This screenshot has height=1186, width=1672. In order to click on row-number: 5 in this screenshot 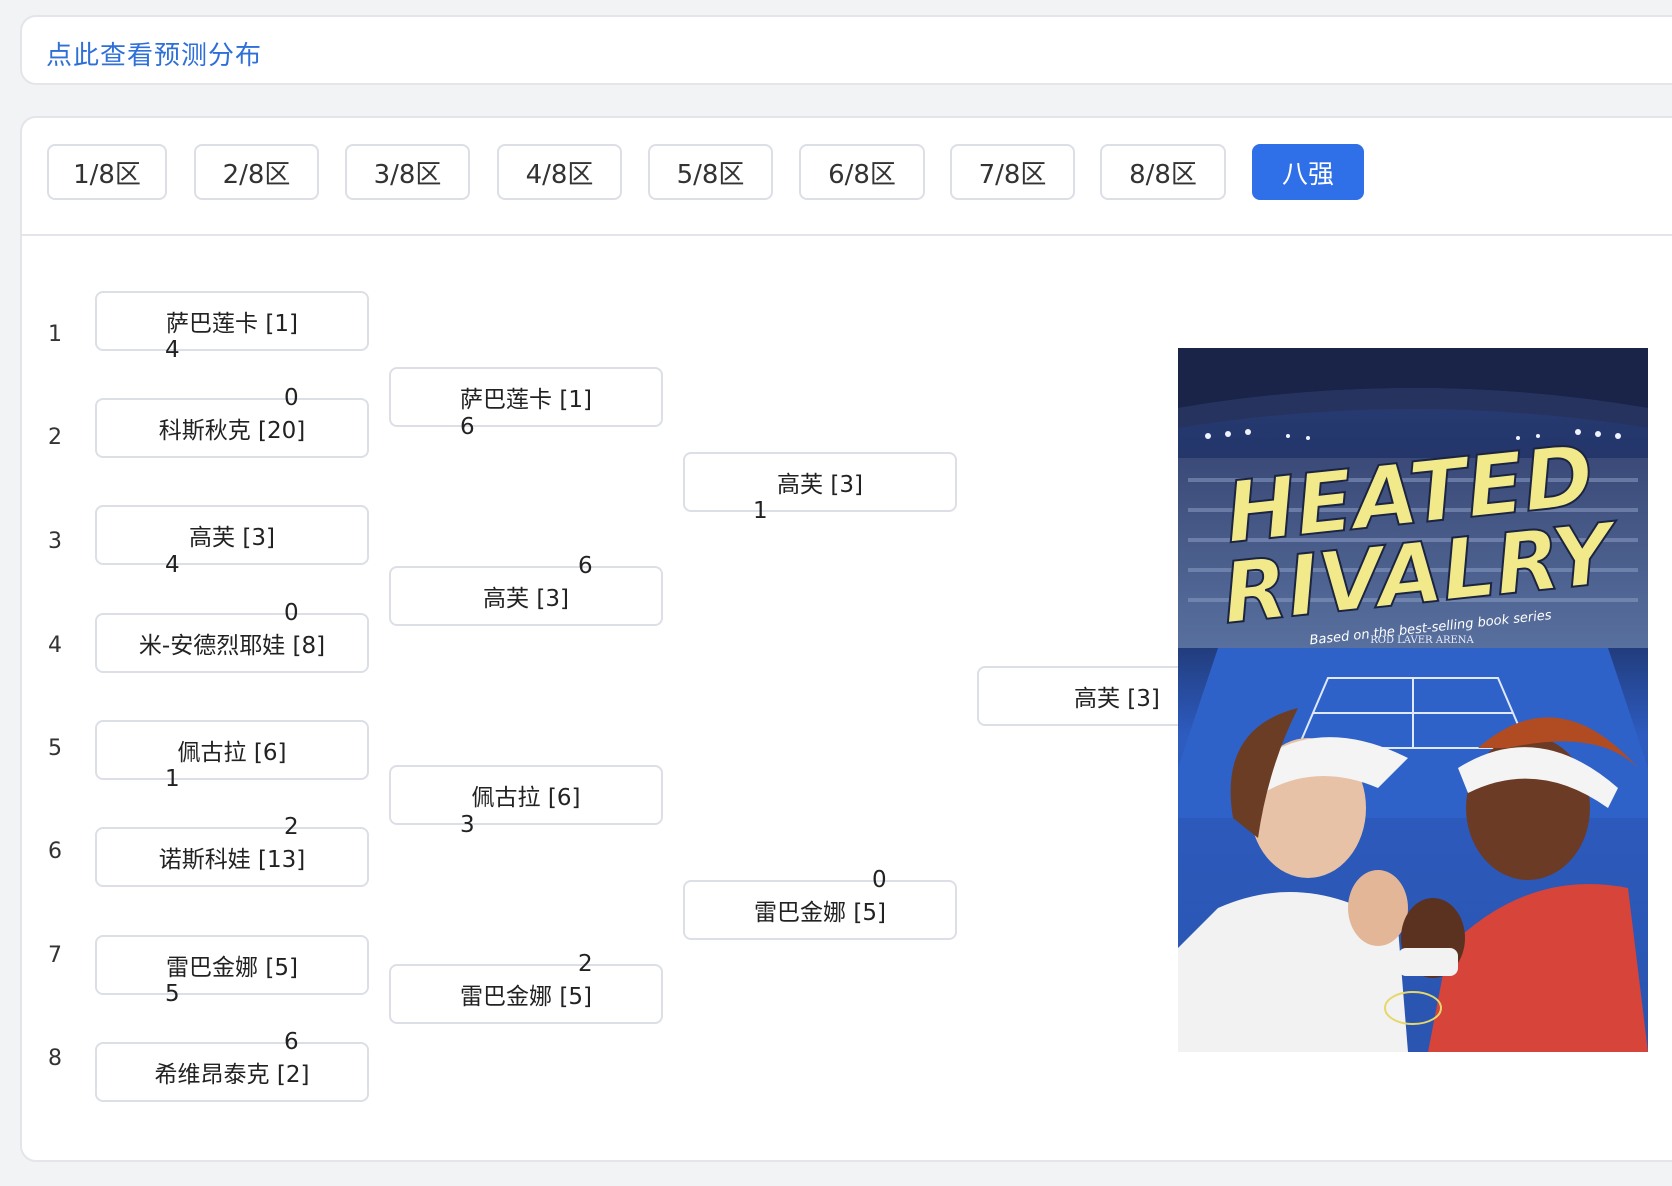, I will do `click(55, 748)`.